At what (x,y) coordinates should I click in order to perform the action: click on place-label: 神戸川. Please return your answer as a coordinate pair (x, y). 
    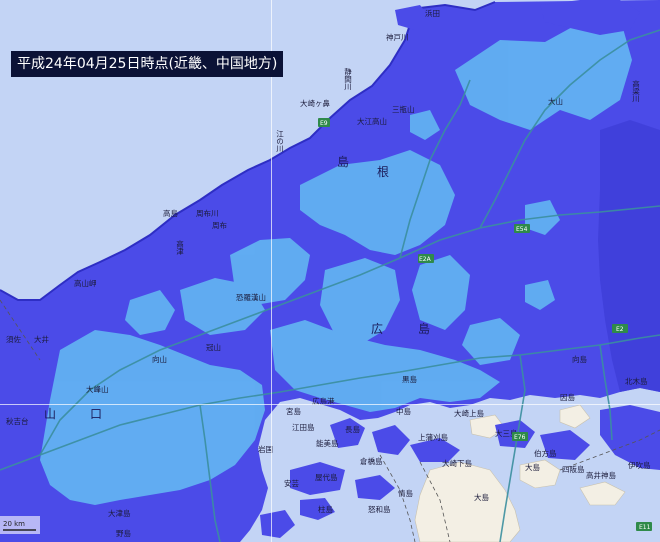
    Looking at the image, I should click on (397, 37).